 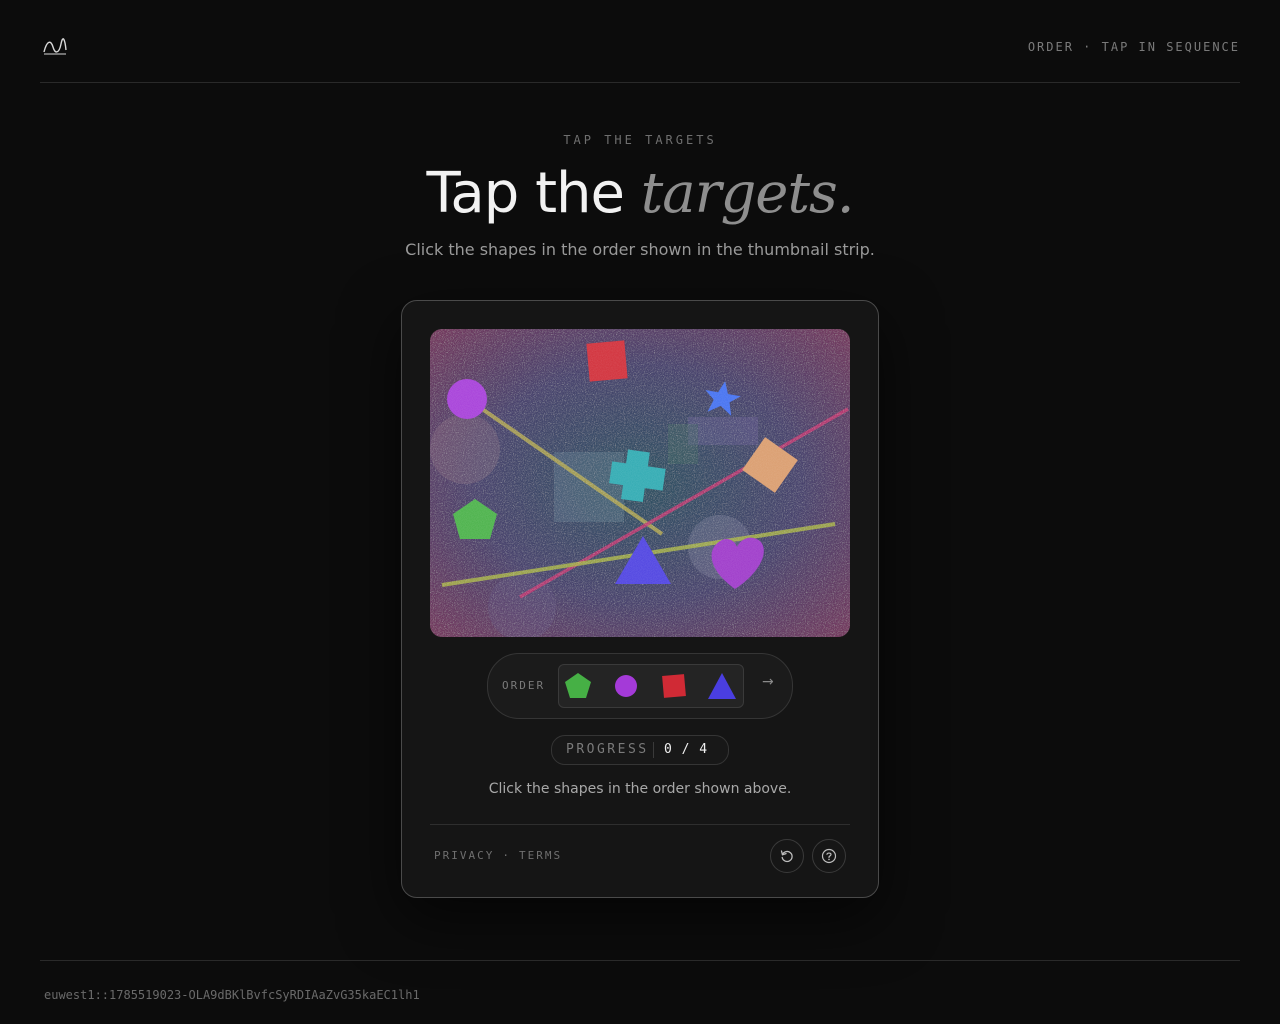 I want to click on help-icon, so click(x=829, y=856).